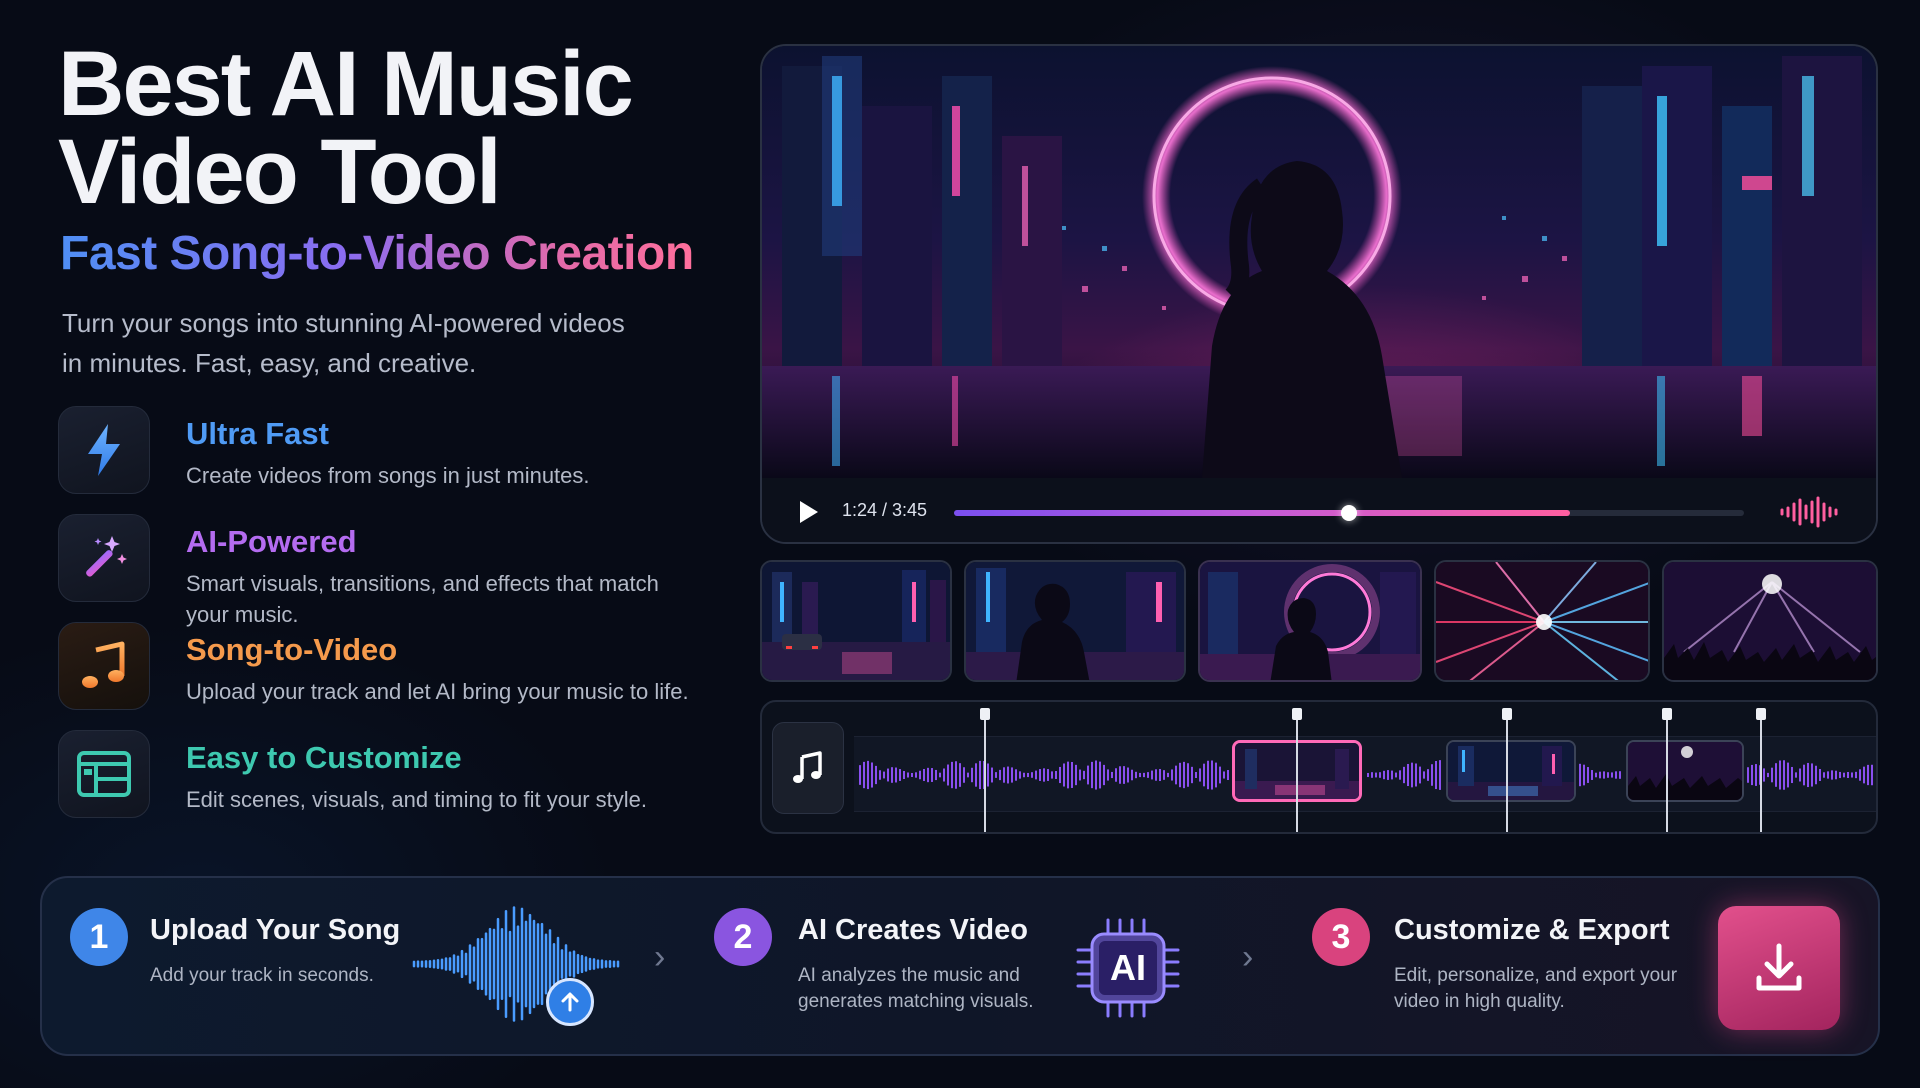 The height and width of the screenshot is (1088, 1920). Describe the element at coordinates (346, 84) in the screenshot. I see `page-title-line-1: Best AI Music` at that location.